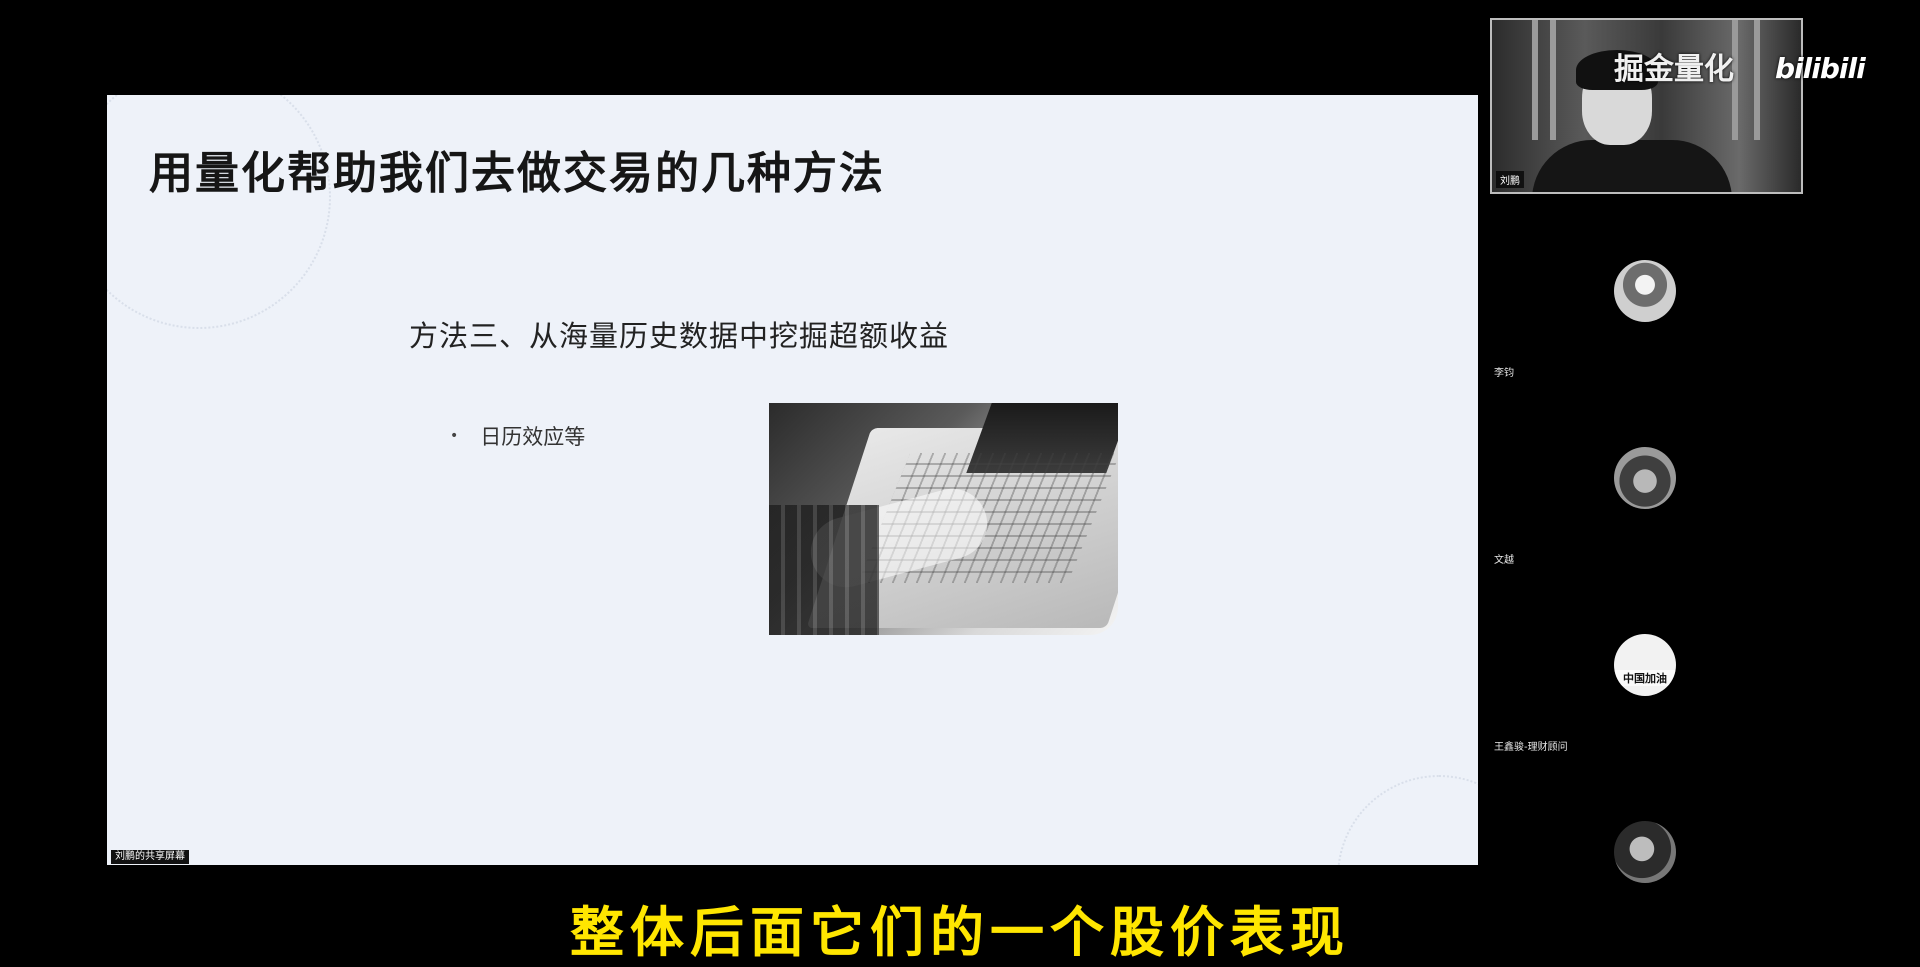 This screenshot has width=1920, height=967. I want to click on method-heading: 方法三、从海量历史数据中挖掘超额收益, so click(679, 336).